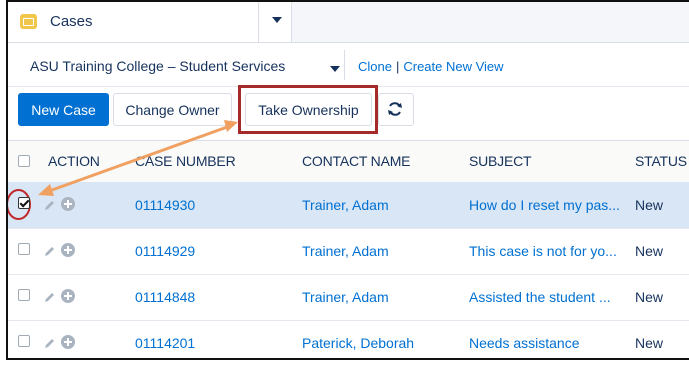 Image resolution: width=689 pixels, height=366 pixels. Describe the element at coordinates (348, 22) in the screenshot. I see `tab-bar: Cases` at that location.